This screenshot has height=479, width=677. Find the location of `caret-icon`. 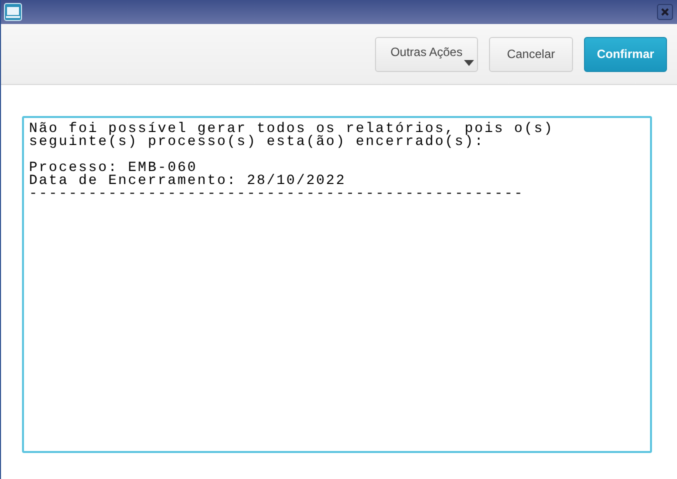

caret-icon is located at coordinates (469, 63).